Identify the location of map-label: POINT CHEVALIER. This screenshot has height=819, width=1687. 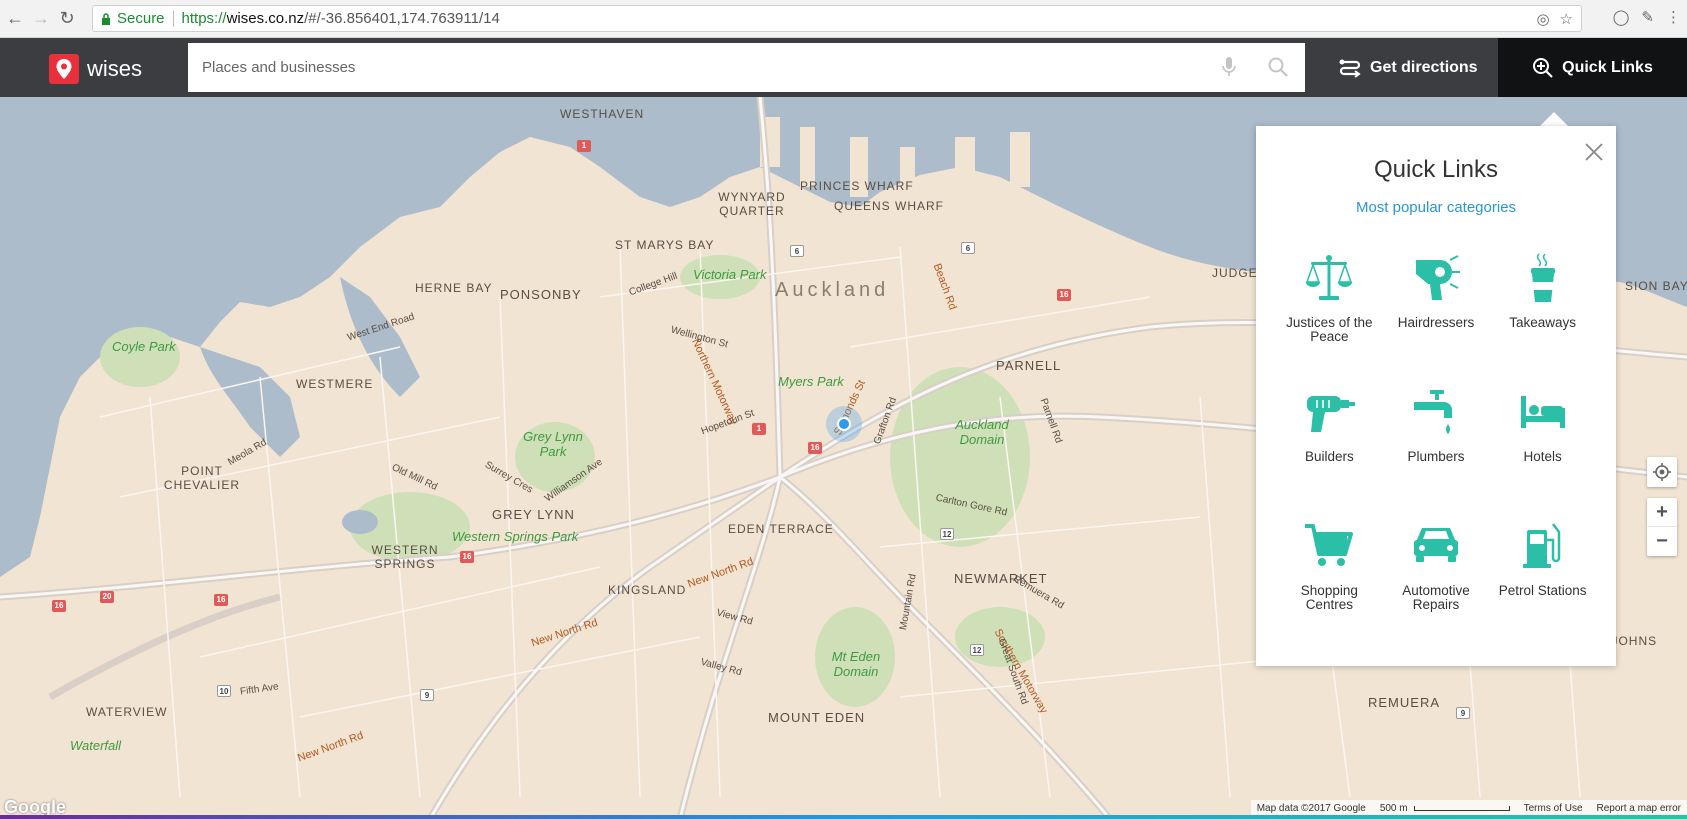
(202, 478).